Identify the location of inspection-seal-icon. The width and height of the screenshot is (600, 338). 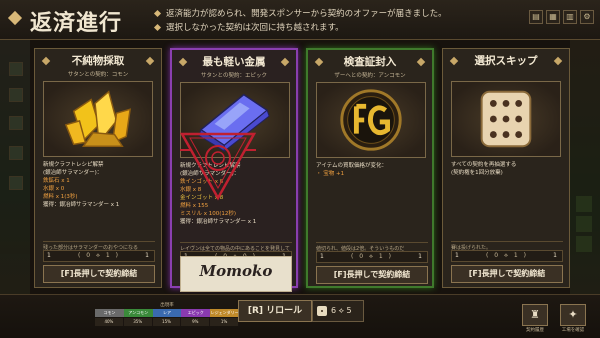
(371, 120).